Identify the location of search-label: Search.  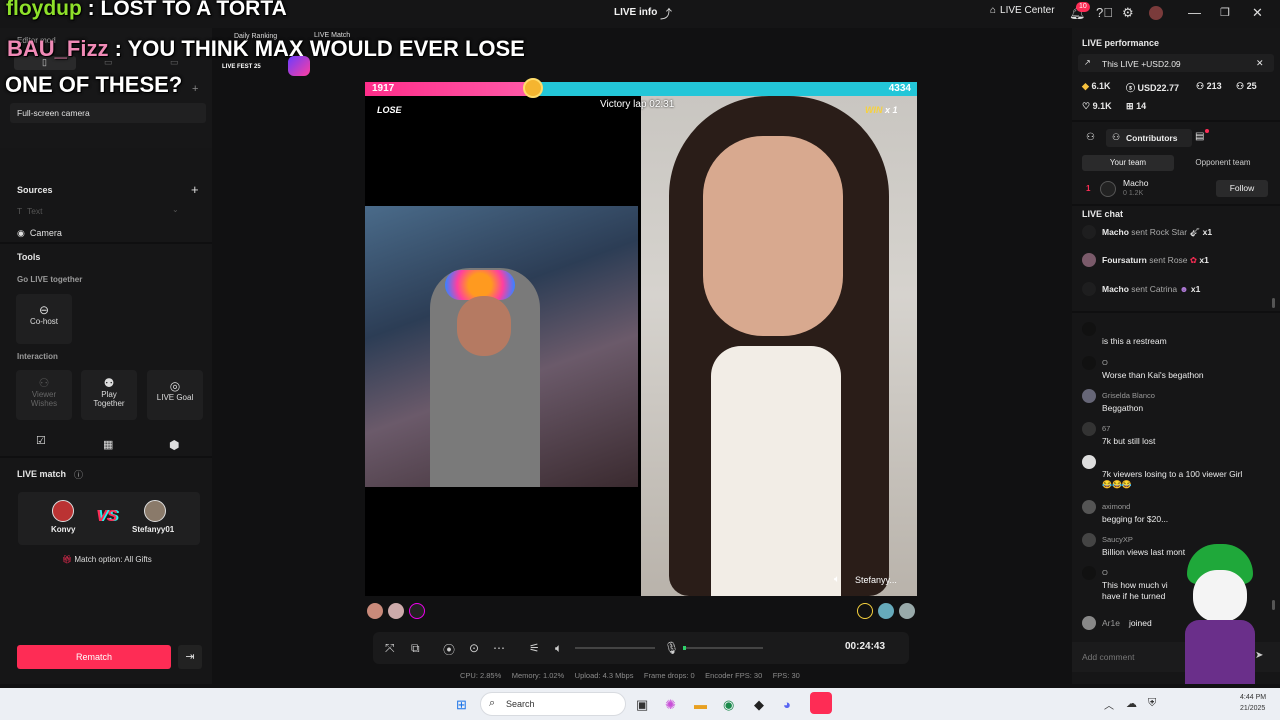
(520, 704).